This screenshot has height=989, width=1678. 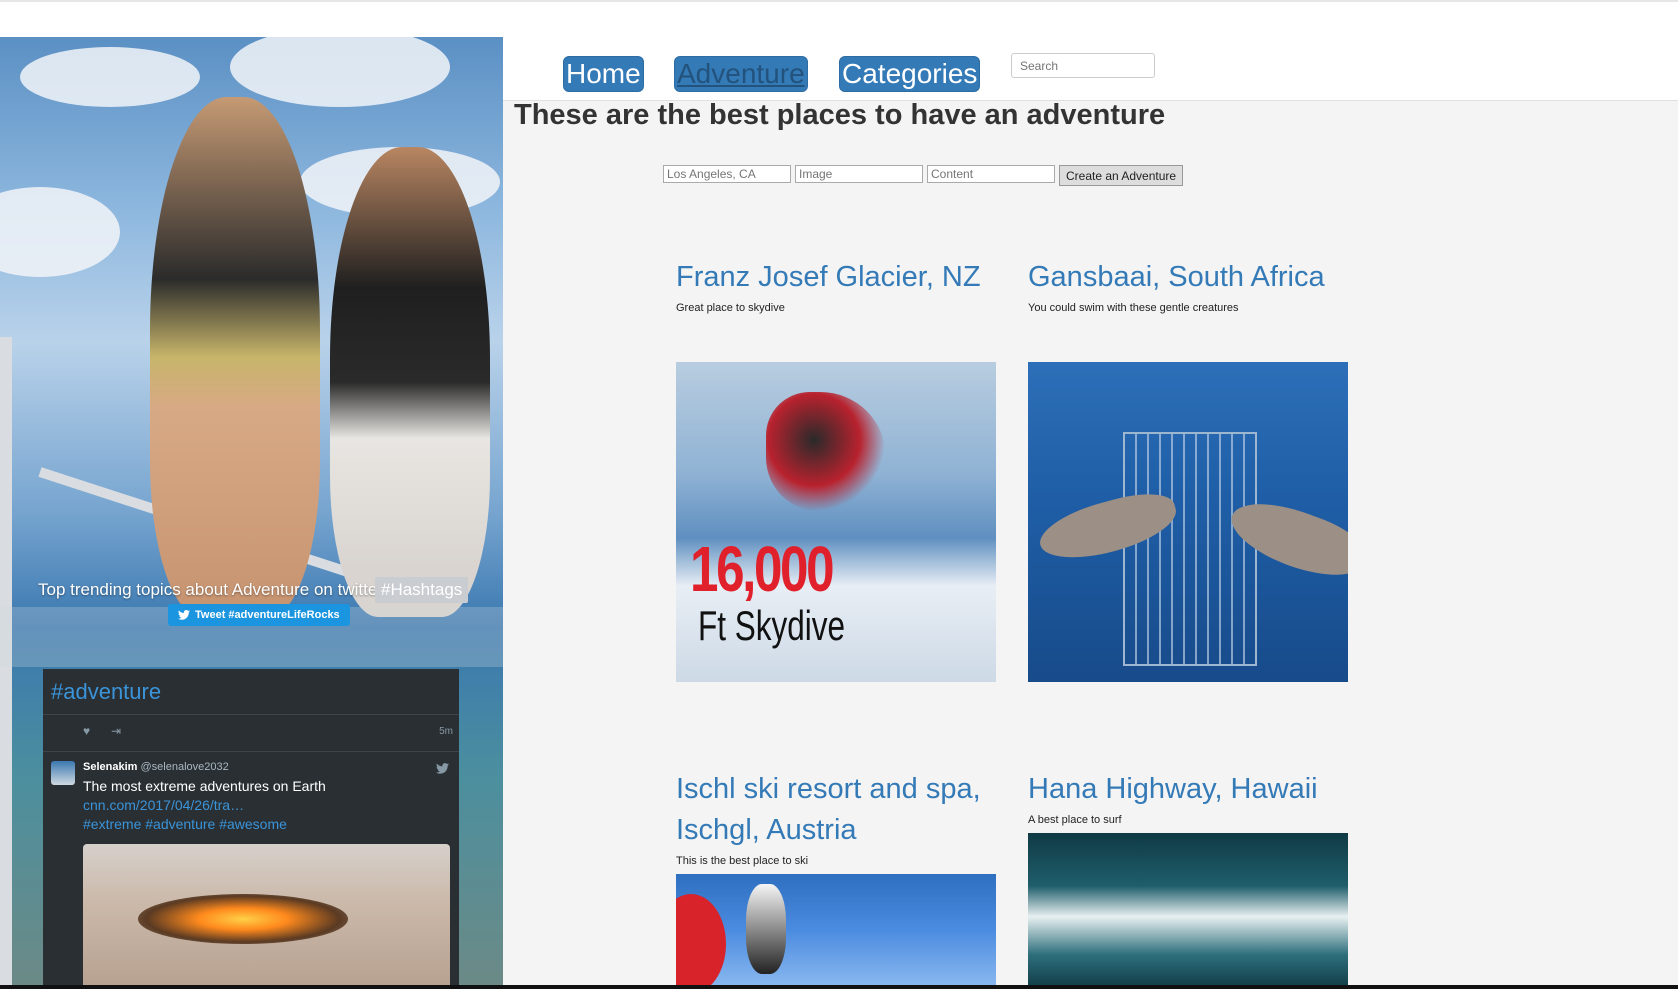 What do you see at coordinates (86, 731) in the screenshot?
I see `heart-icon: ♥` at bounding box center [86, 731].